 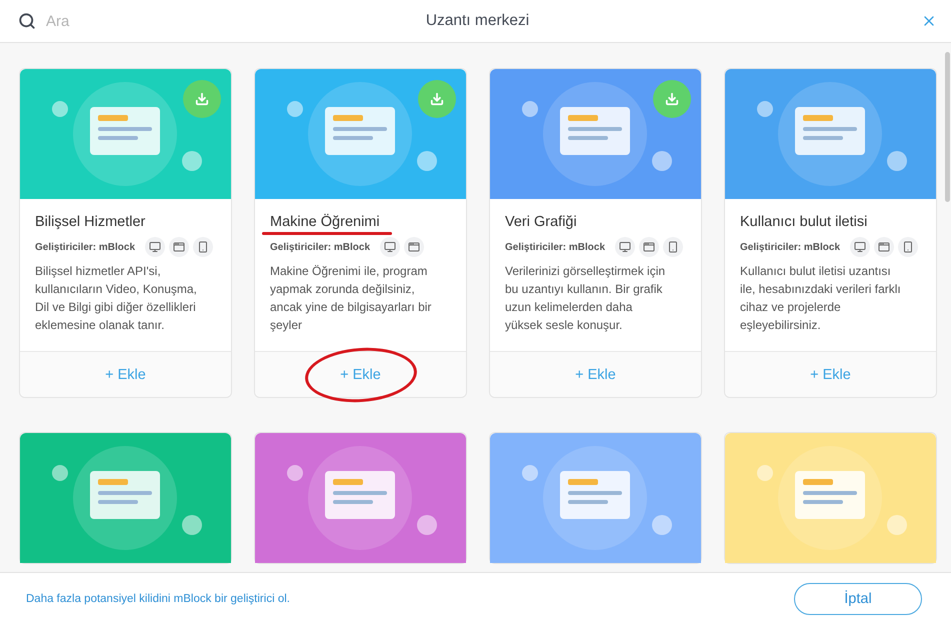 I want to click on extension-title: Makine Öğrenimi, so click(x=325, y=222).